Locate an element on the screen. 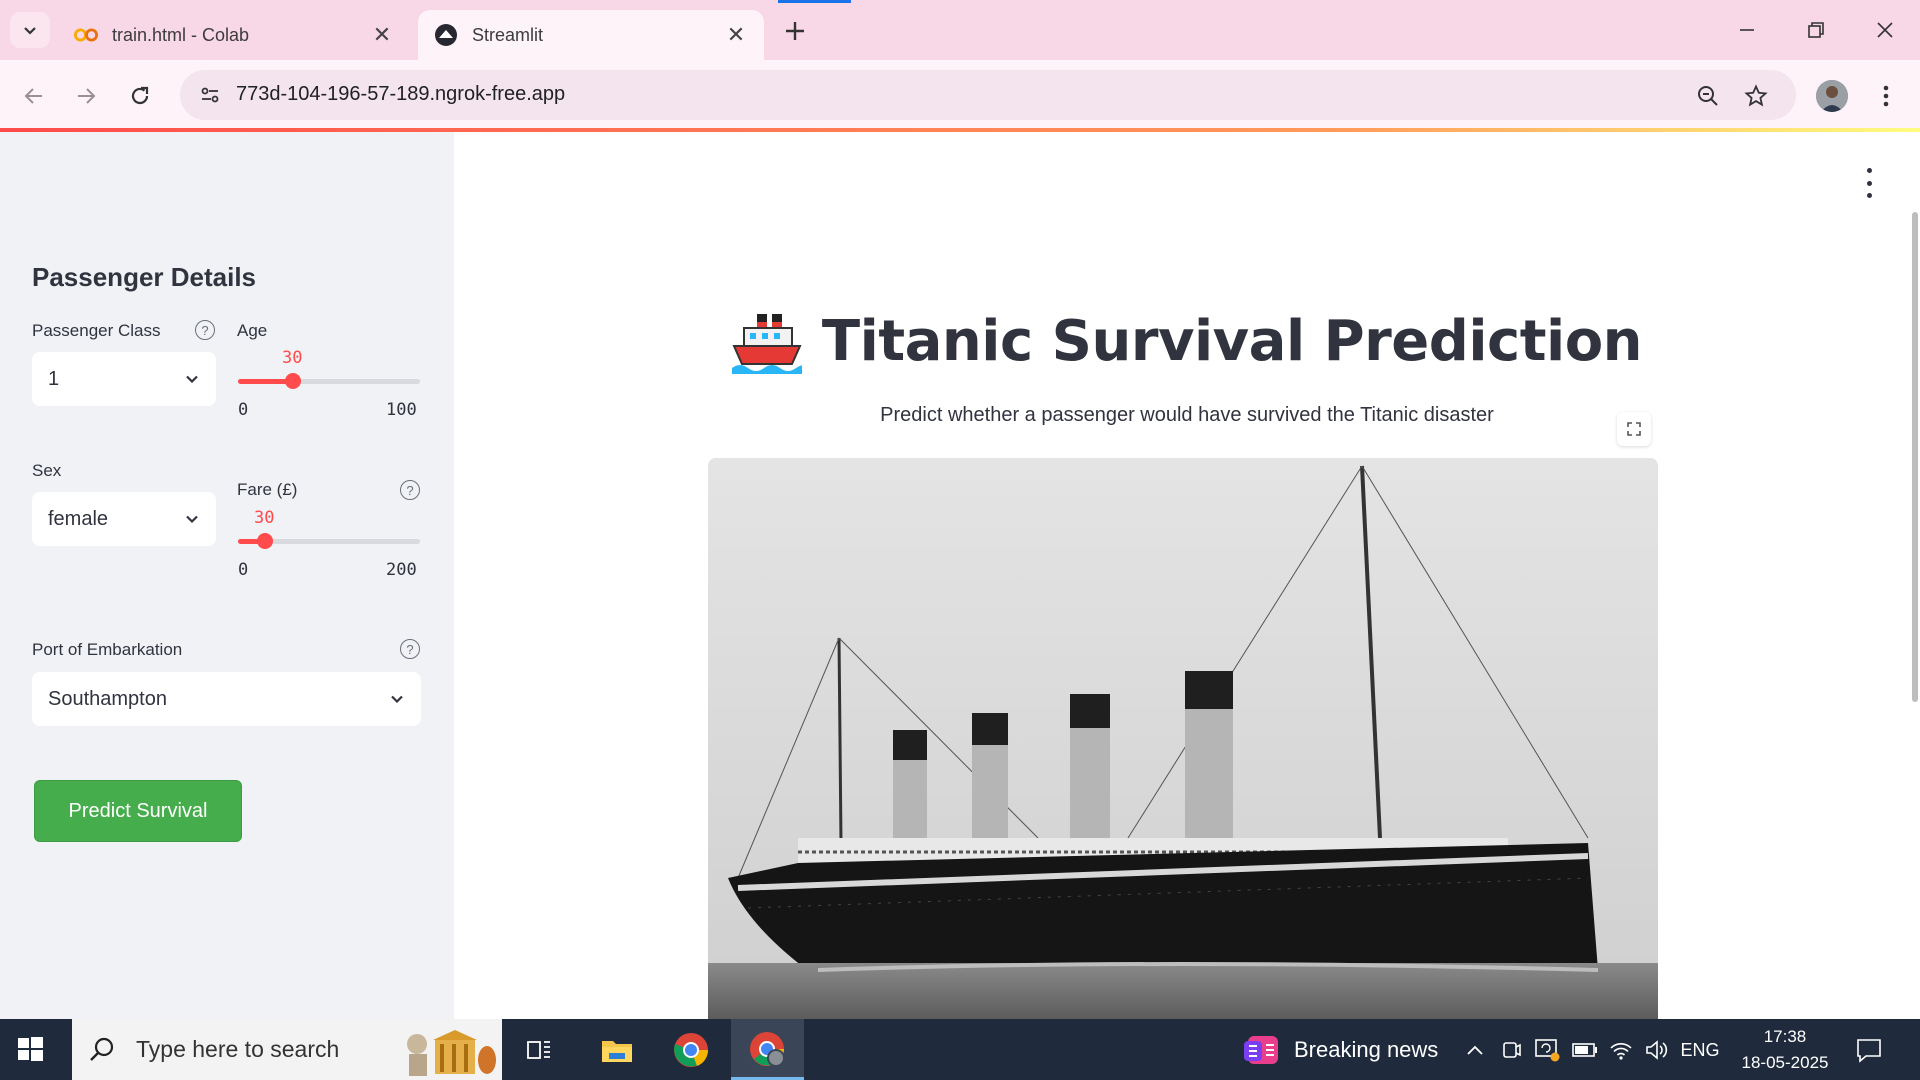 The image size is (1920, 1080). tab-title: train.html - Colab is located at coordinates (181, 34).